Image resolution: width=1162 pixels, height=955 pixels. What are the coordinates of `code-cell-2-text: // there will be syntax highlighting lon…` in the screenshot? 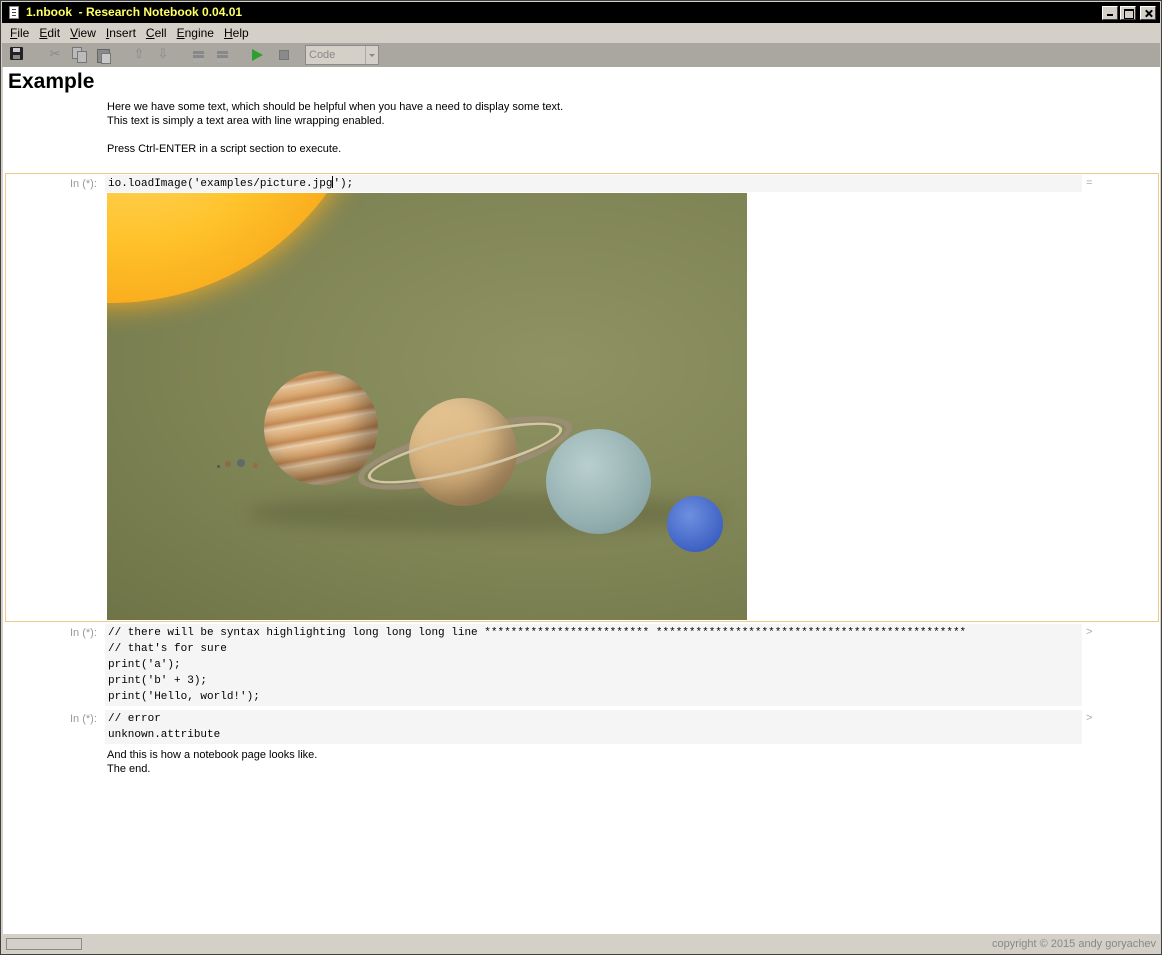 It's located at (537, 665).